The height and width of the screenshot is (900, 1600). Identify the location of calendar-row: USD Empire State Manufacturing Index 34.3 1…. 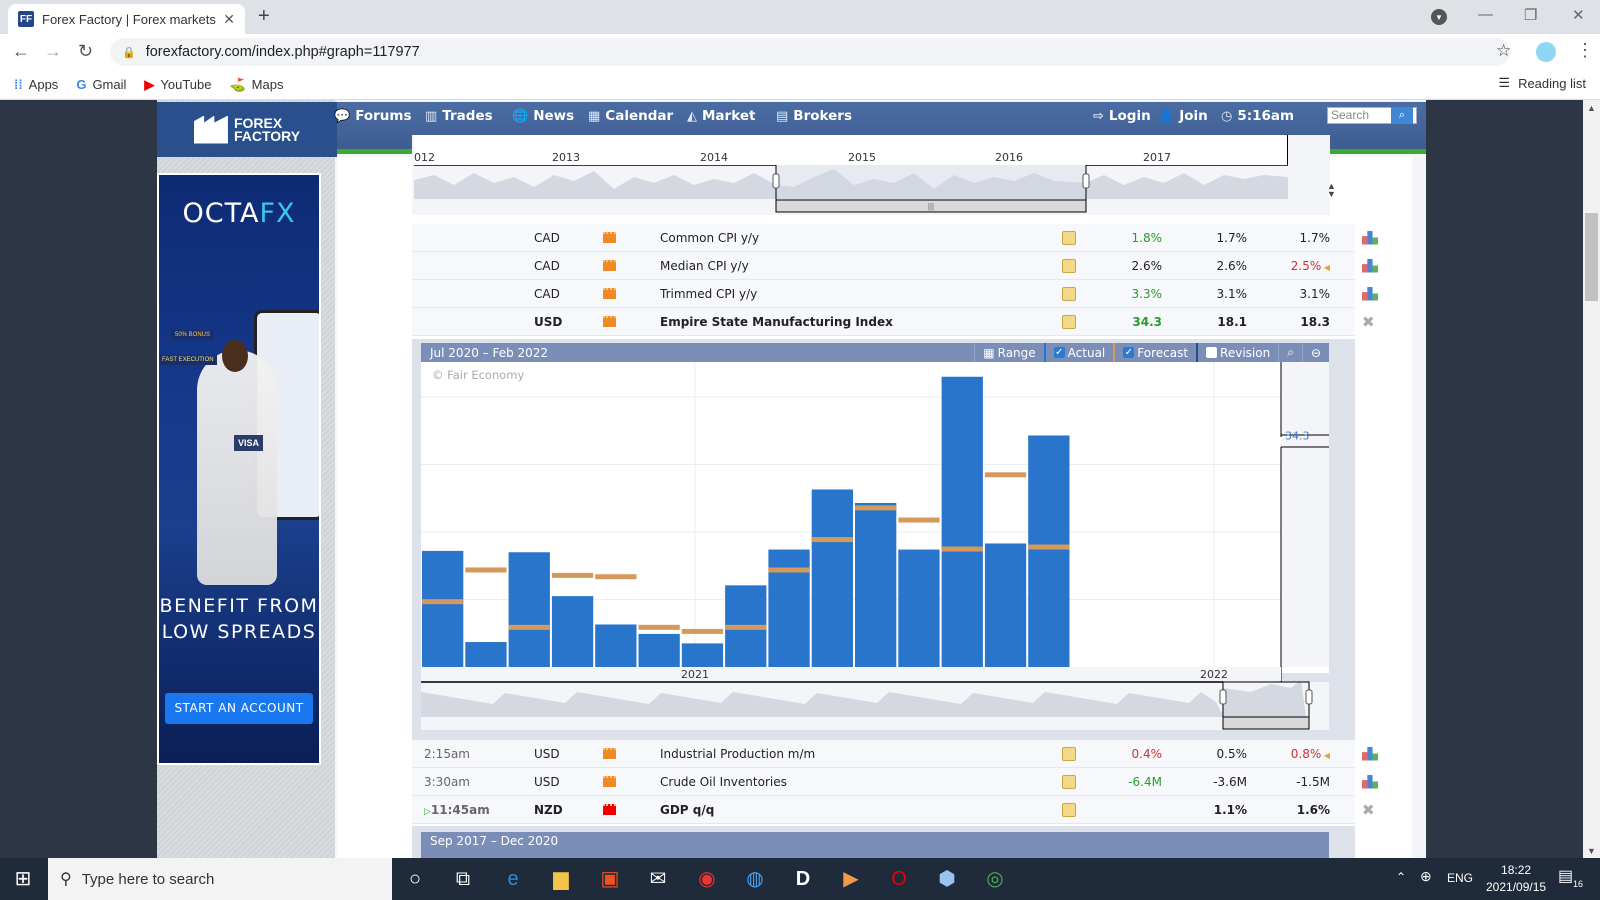
(893, 322).